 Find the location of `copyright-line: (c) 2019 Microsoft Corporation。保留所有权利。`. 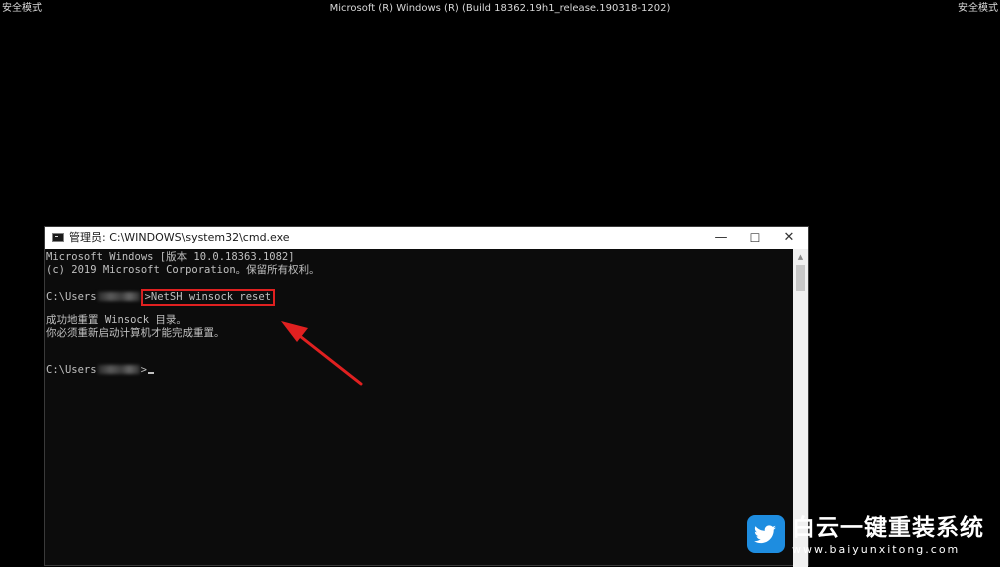

copyright-line: (c) 2019 Microsoft Corporation。保留所有权利。 is located at coordinates (183, 270).